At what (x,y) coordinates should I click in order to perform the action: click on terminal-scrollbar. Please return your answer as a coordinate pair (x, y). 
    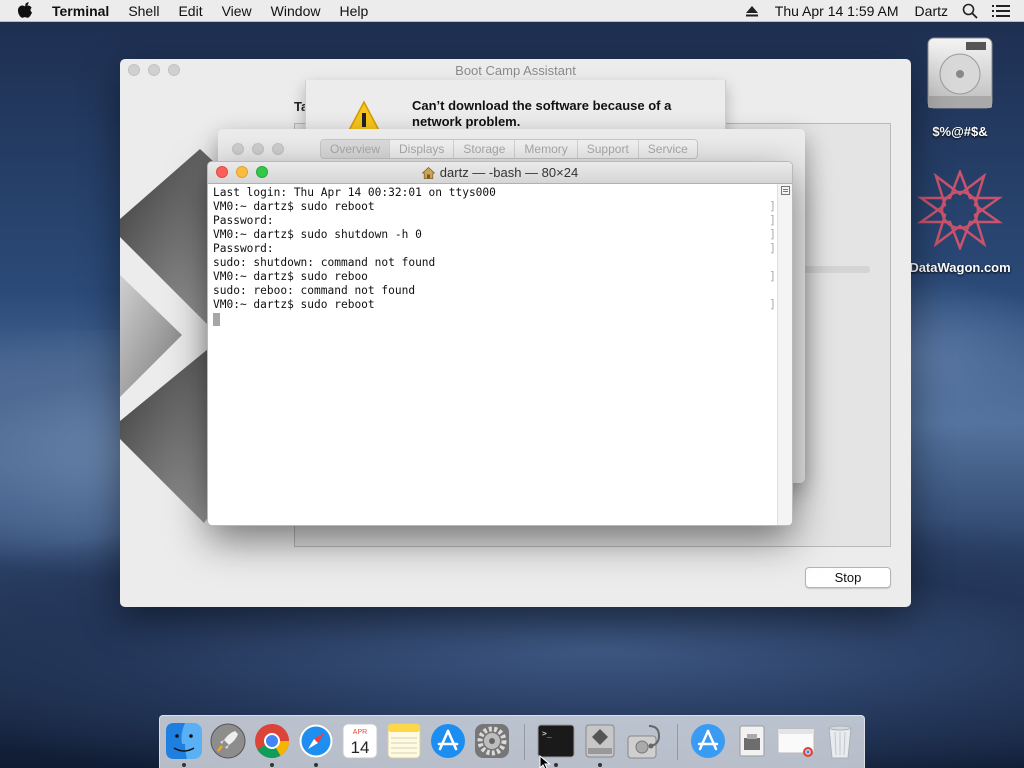
    Looking at the image, I should click on (784, 354).